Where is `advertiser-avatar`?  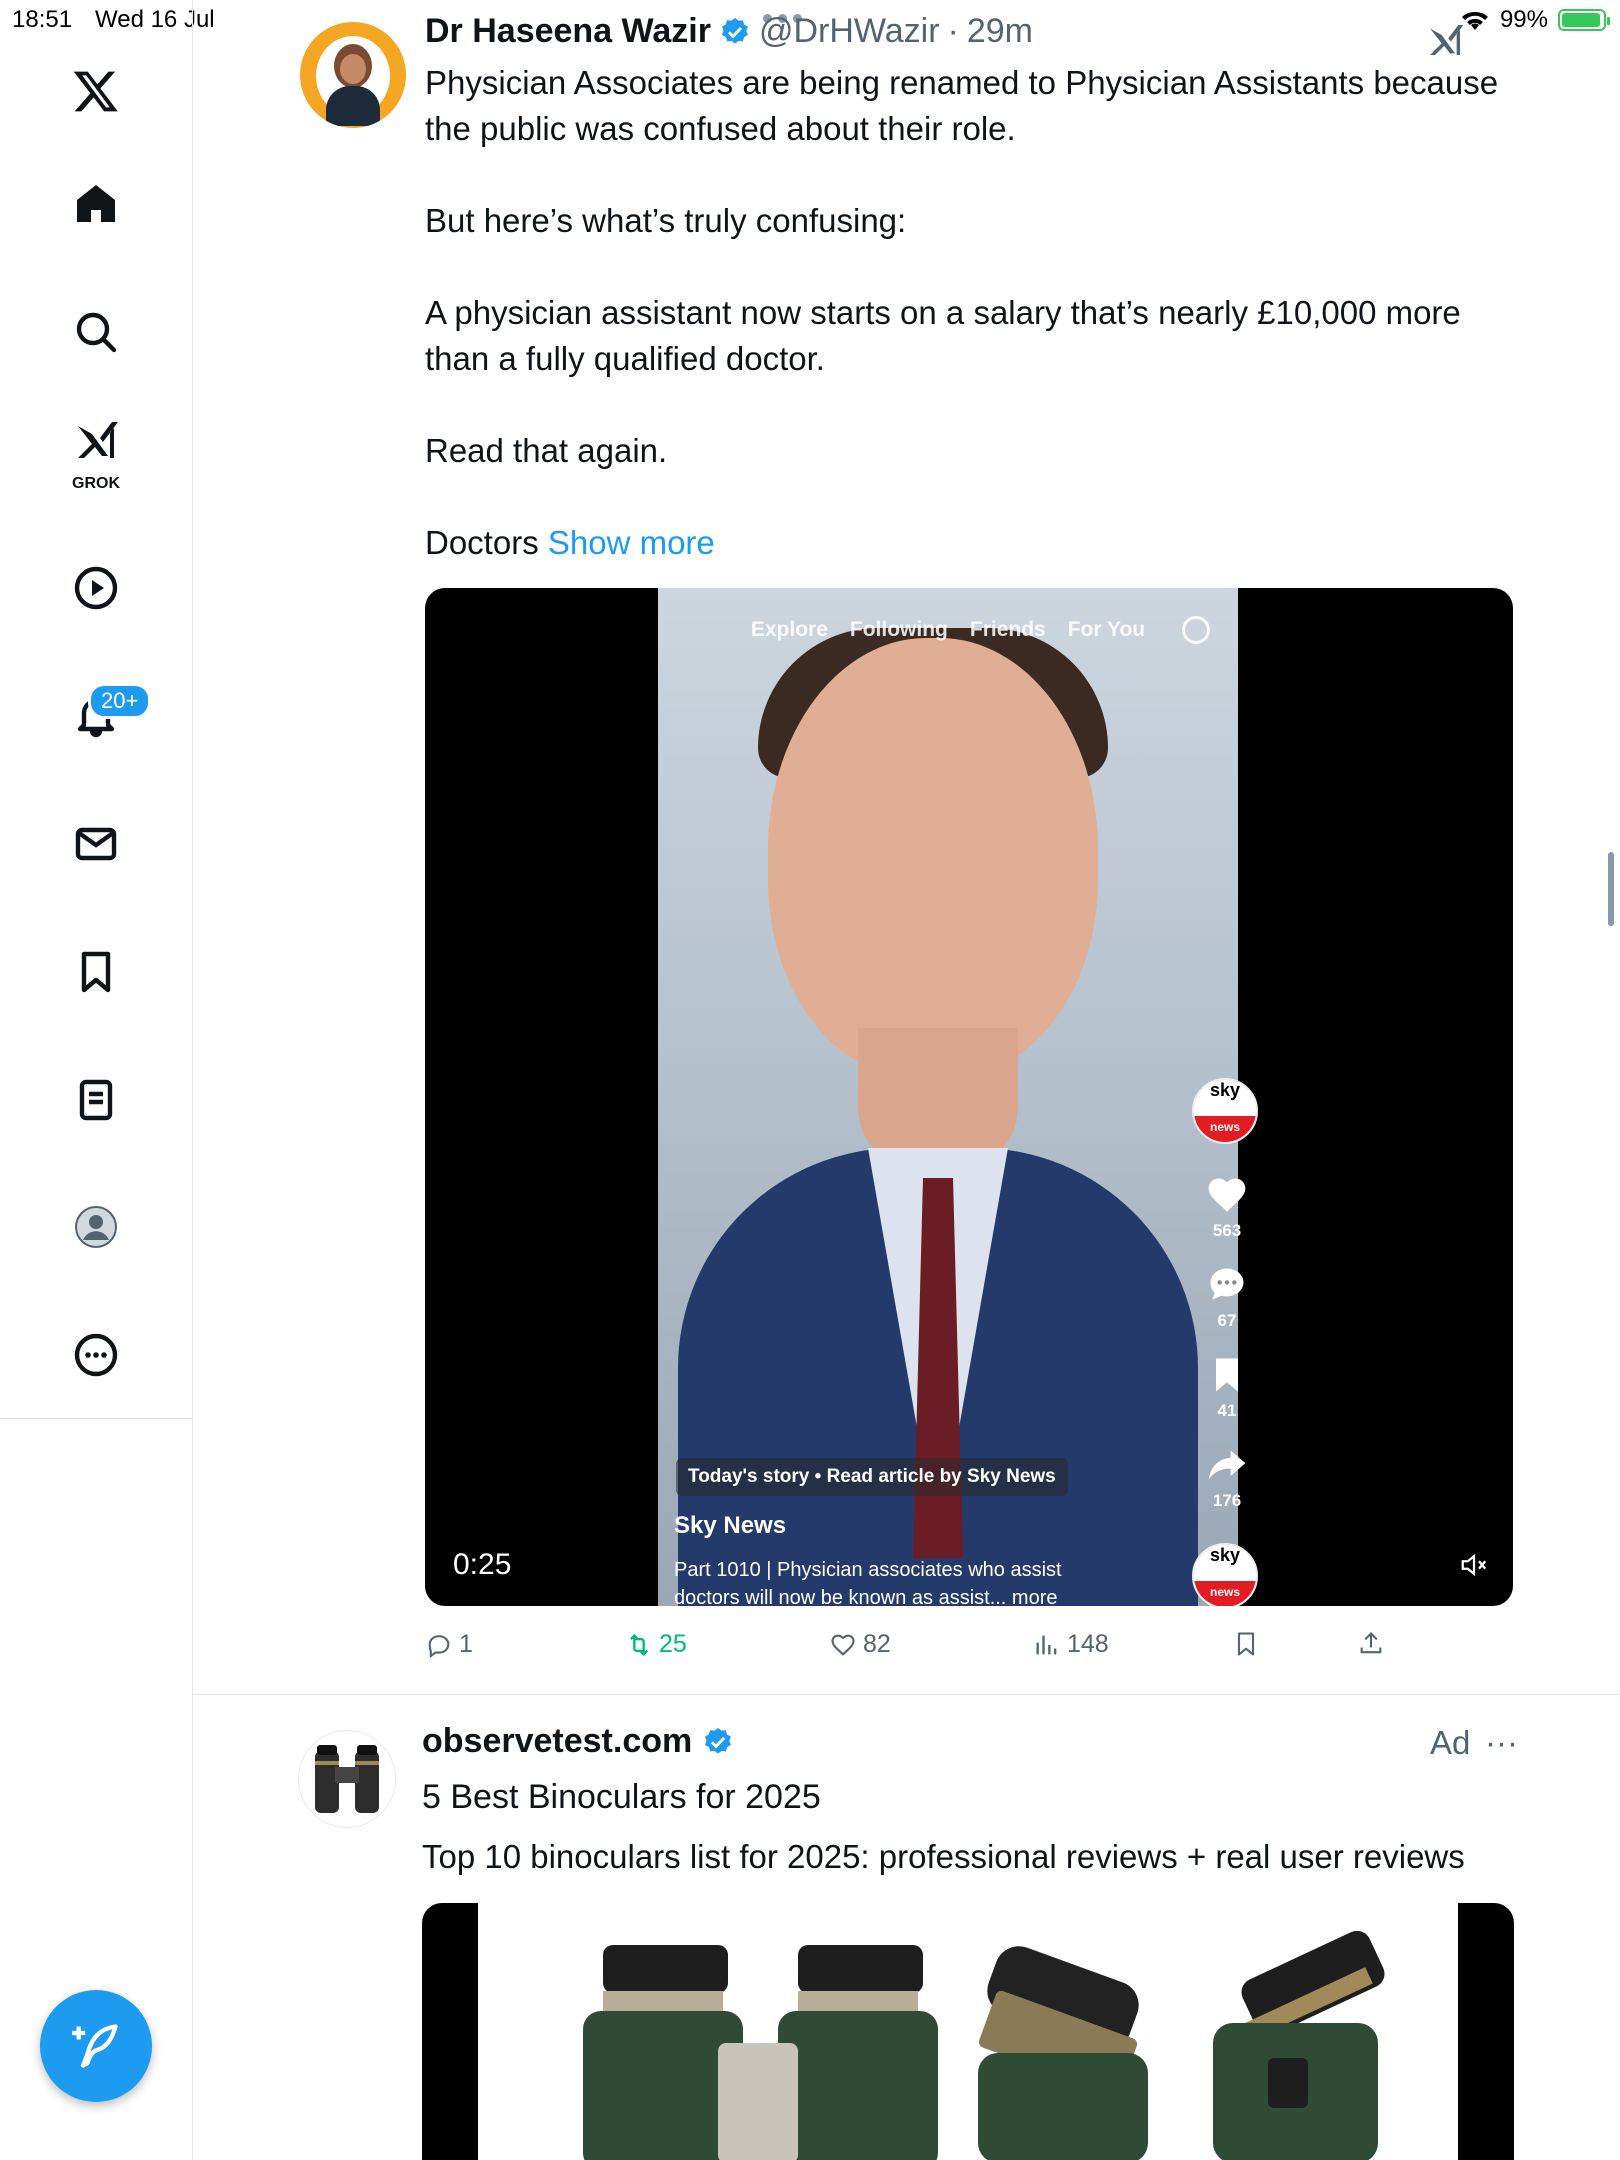
advertiser-avatar is located at coordinates (347, 1779).